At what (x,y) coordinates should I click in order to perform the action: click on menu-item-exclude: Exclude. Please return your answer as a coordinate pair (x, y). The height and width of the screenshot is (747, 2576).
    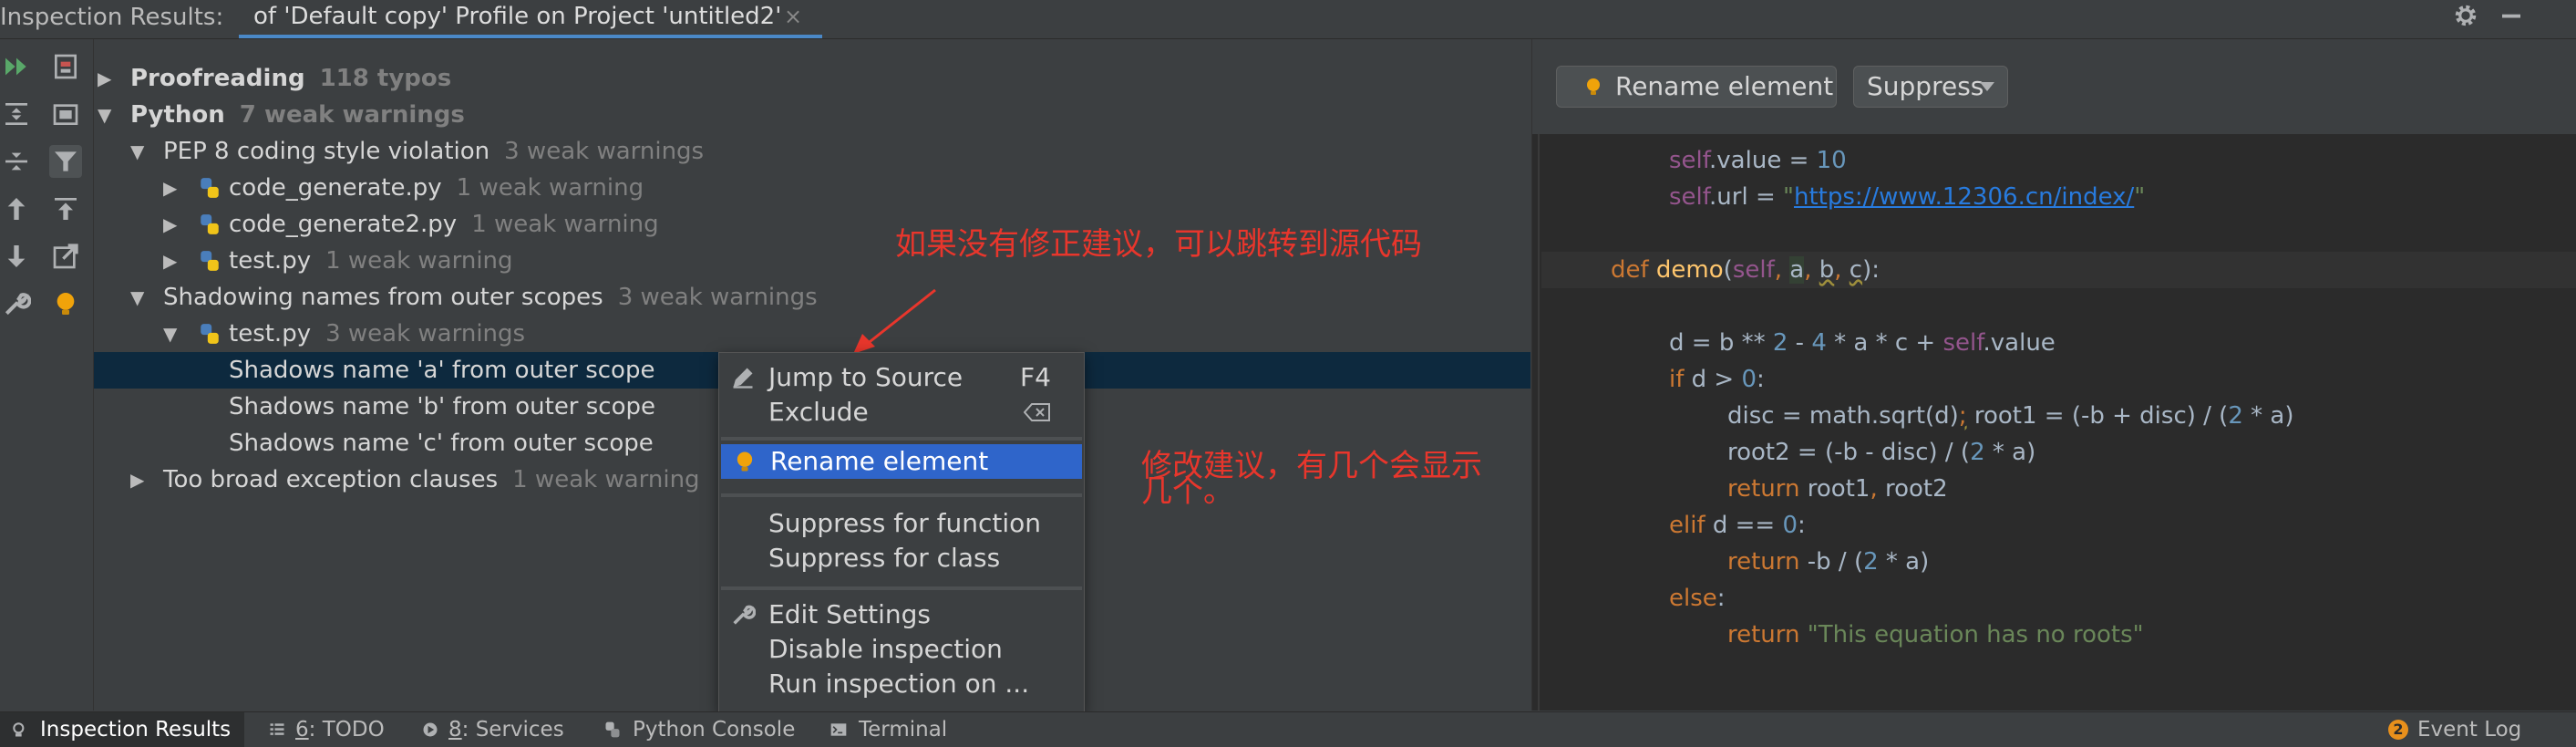
    Looking at the image, I should click on (901, 413).